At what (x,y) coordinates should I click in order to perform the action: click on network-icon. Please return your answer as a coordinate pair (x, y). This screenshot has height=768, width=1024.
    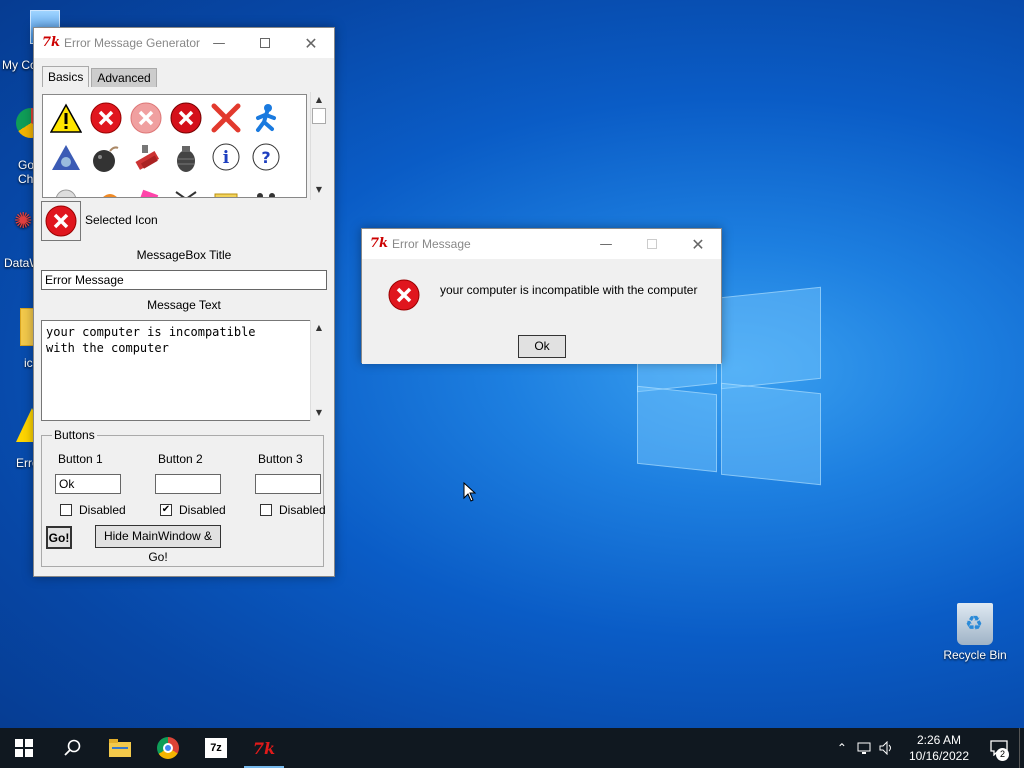
    Looking at the image, I should click on (865, 748).